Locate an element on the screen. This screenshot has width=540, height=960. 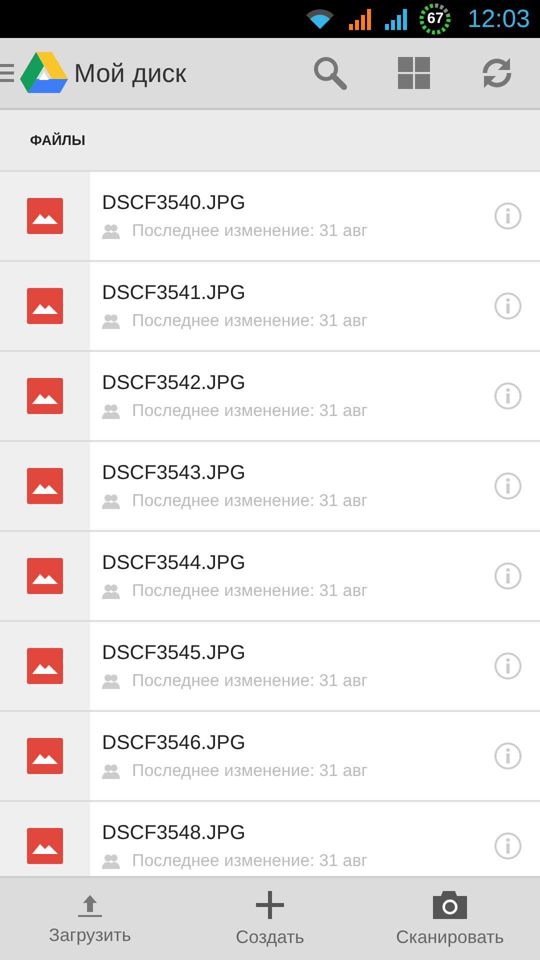
menu-icon is located at coordinates (7, 73).